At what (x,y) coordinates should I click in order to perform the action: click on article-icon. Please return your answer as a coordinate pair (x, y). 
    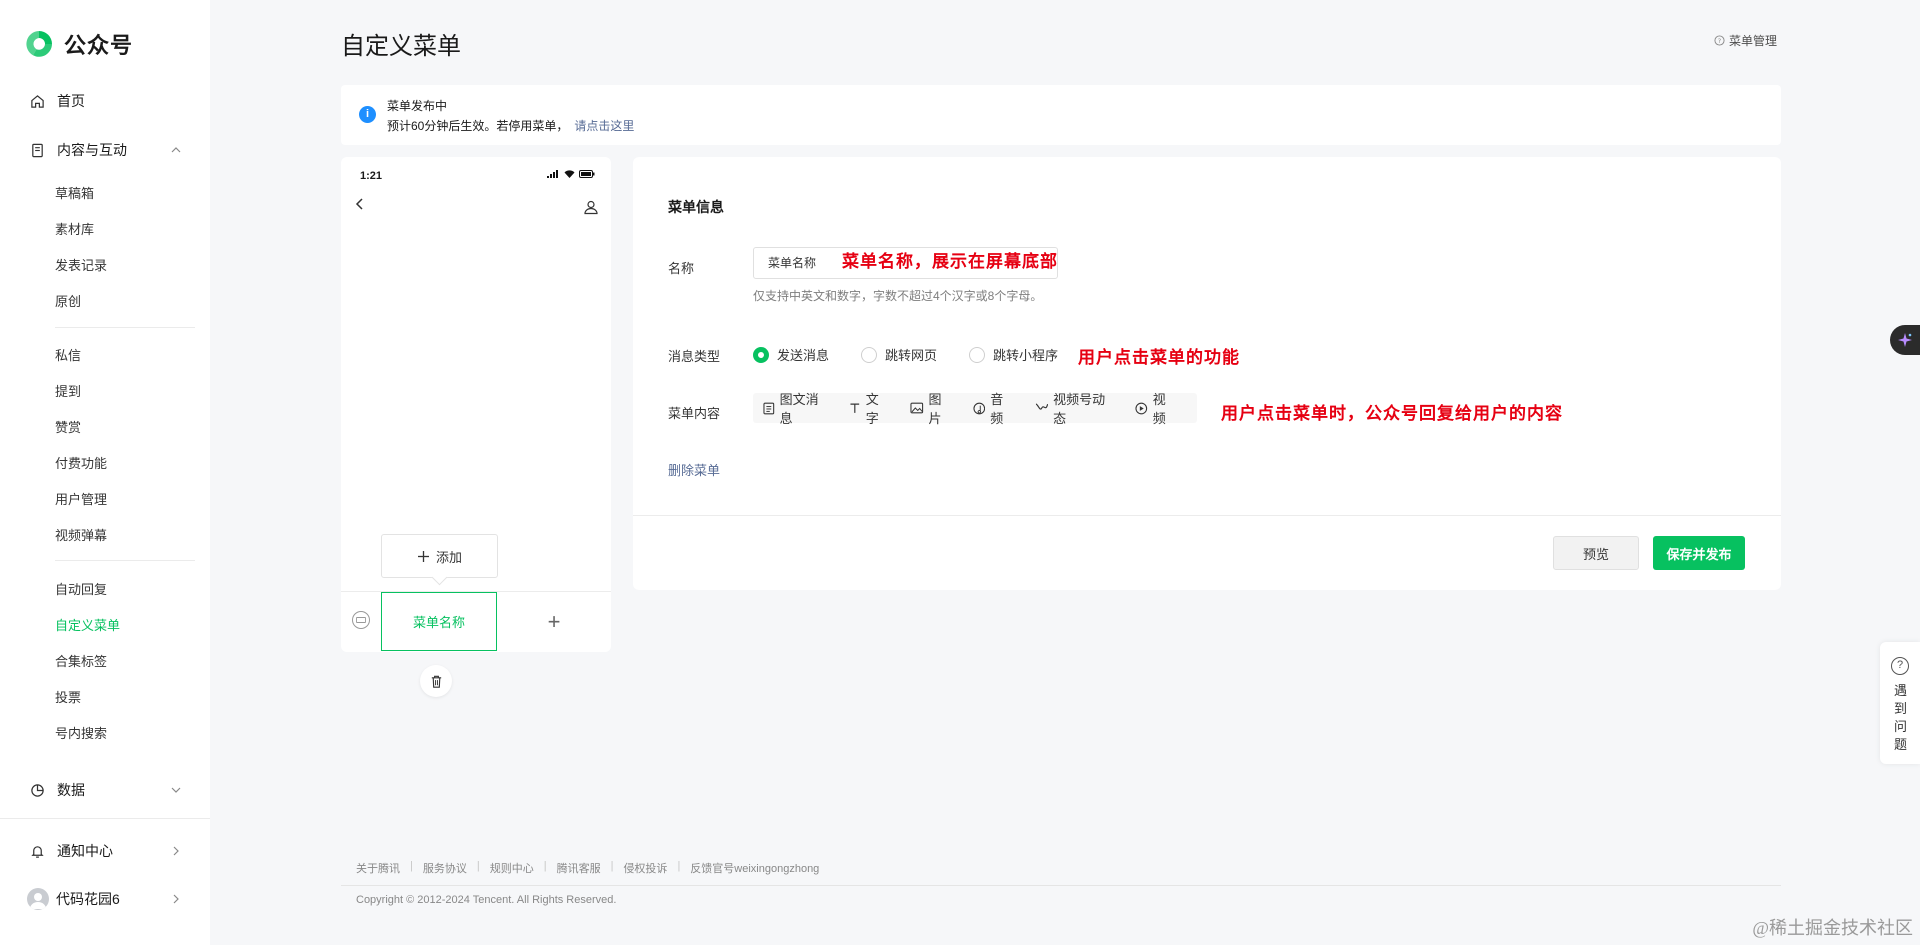
    Looking at the image, I should click on (769, 408).